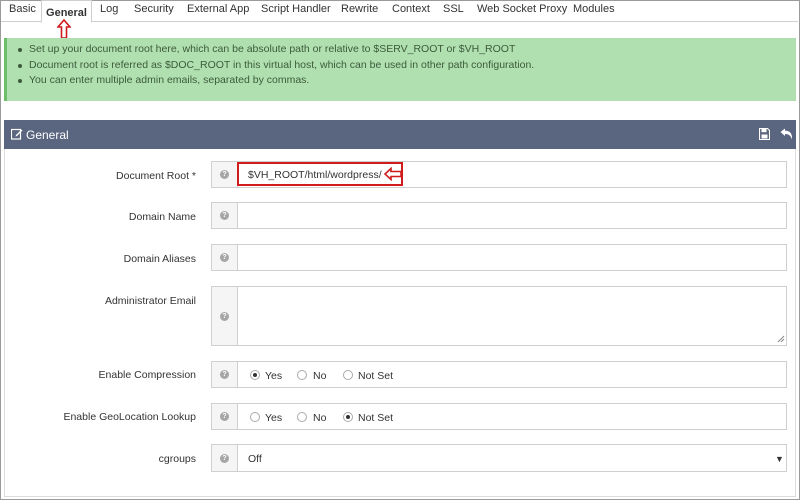  Describe the element at coordinates (255, 417) in the screenshot. I see `geolocation-yes-radio` at that location.